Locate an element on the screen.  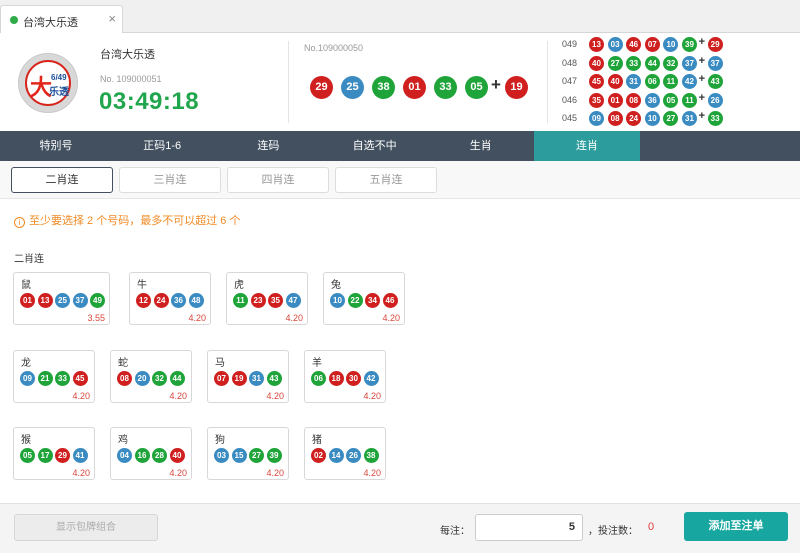
ball: 33 is located at coordinates (445, 87).